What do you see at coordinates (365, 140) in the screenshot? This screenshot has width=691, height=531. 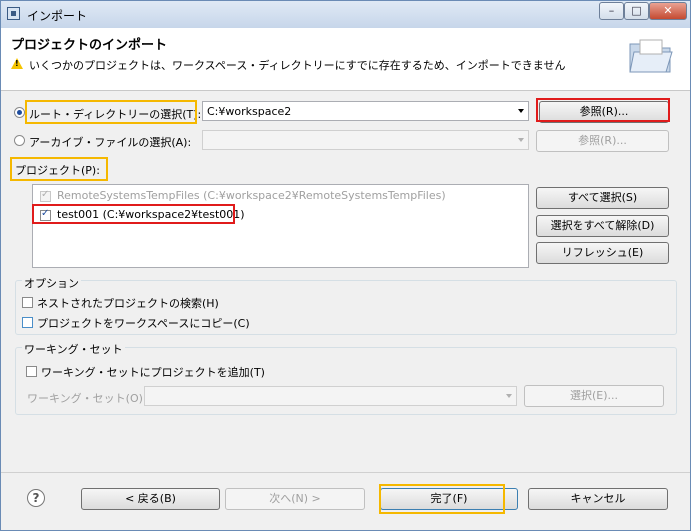 I see `archive-file-combo` at bounding box center [365, 140].